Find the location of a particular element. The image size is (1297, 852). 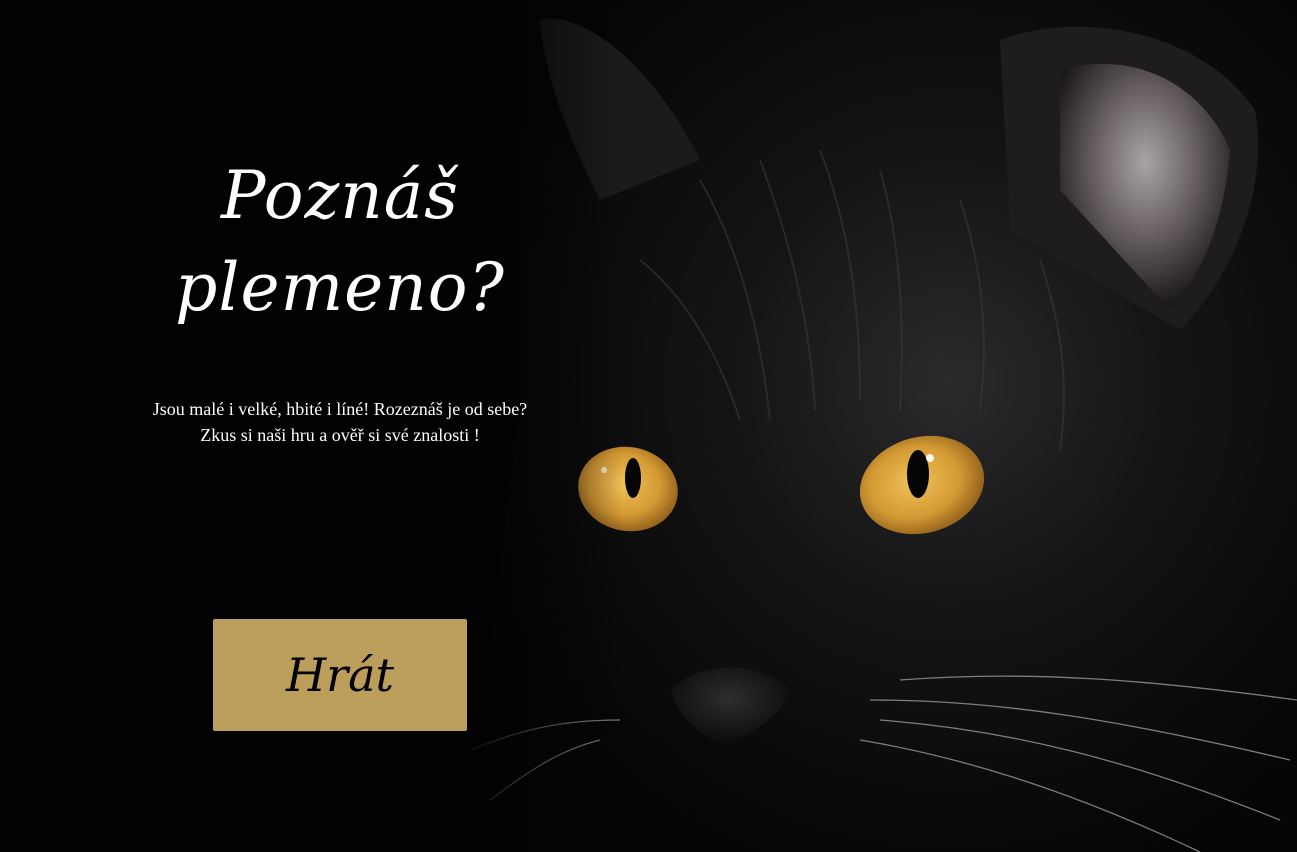

play-button: Hrát is located at coordinates (340, 675).